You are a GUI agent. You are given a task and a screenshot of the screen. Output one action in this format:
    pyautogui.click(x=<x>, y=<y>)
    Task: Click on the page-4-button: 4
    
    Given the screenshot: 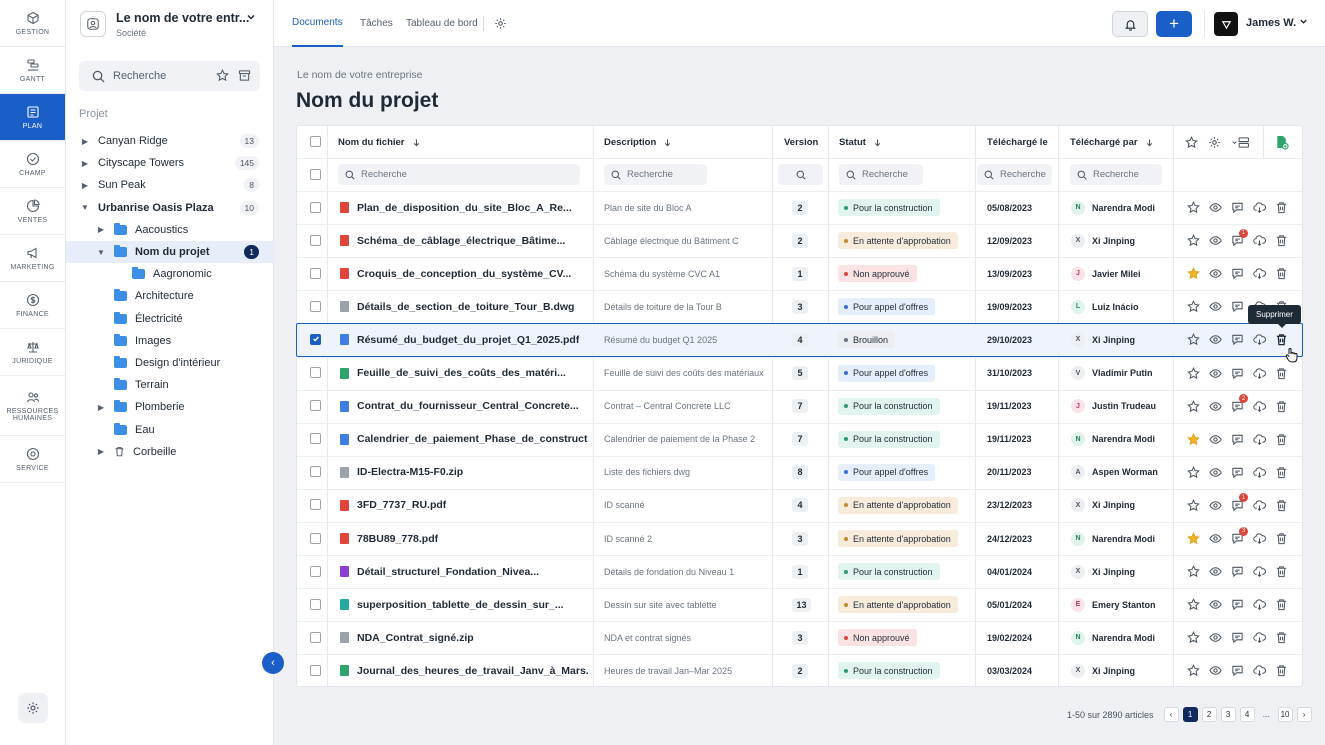 What is the action you would take?
    pyautogui.click(x=1247, y=714)
    